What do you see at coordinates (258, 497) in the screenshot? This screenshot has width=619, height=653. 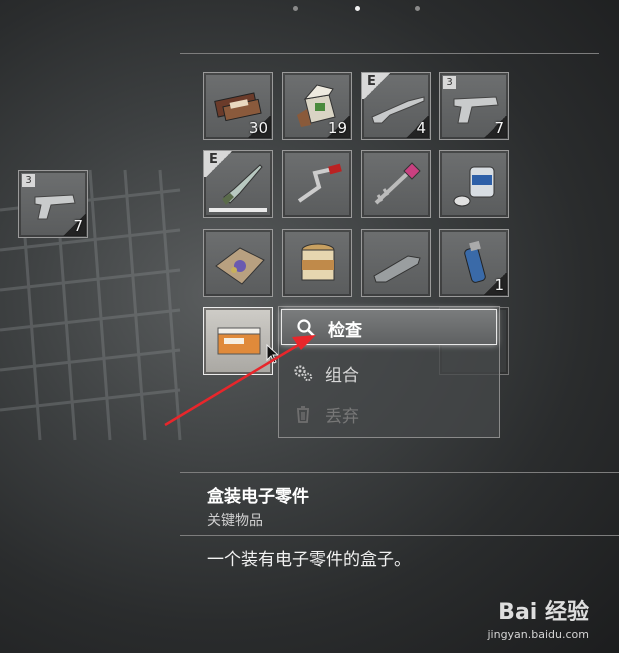 I see `item-name: 盒装电子零件` at bounding box center [258, 497].